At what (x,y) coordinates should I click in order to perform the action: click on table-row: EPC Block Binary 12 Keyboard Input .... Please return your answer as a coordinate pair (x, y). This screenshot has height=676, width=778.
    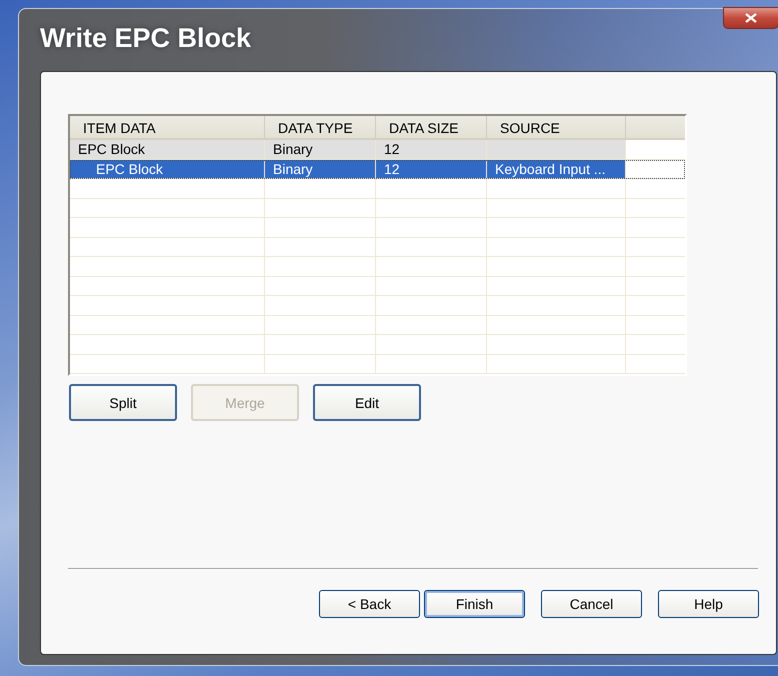
    Looking at the image, I should click on (377, 169).